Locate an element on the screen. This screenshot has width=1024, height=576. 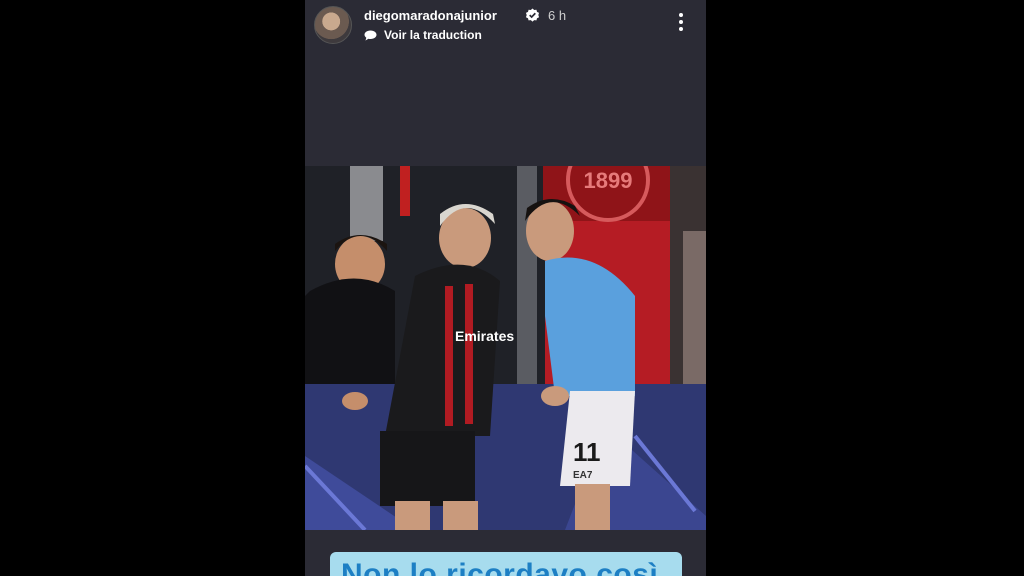
see-translation-link: Voir la traduction is located at coordinates (433, 35).